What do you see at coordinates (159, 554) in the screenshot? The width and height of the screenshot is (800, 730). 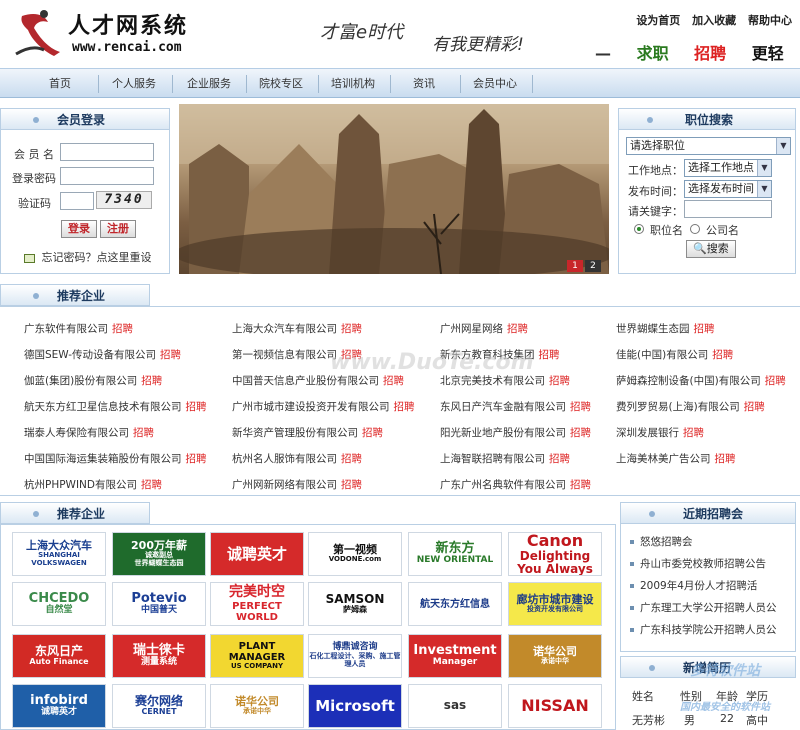 I see `company-logo: 200万年薪 诚邀副总 世界蝴蝶生态园` at bounding box center [159, 554].